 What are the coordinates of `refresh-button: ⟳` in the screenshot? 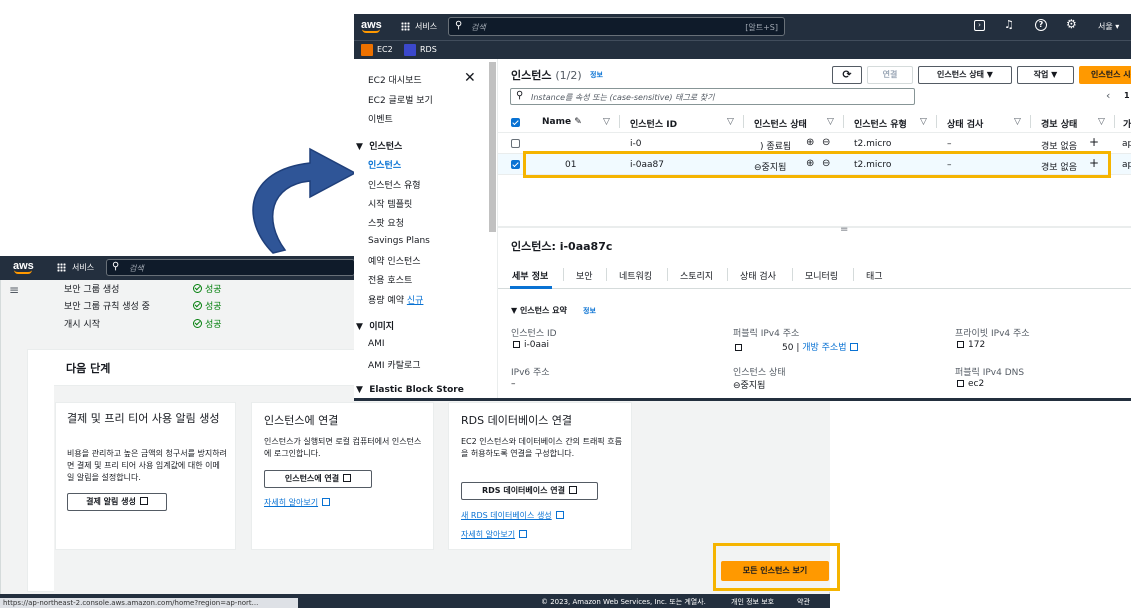 It's located at (847, 75).